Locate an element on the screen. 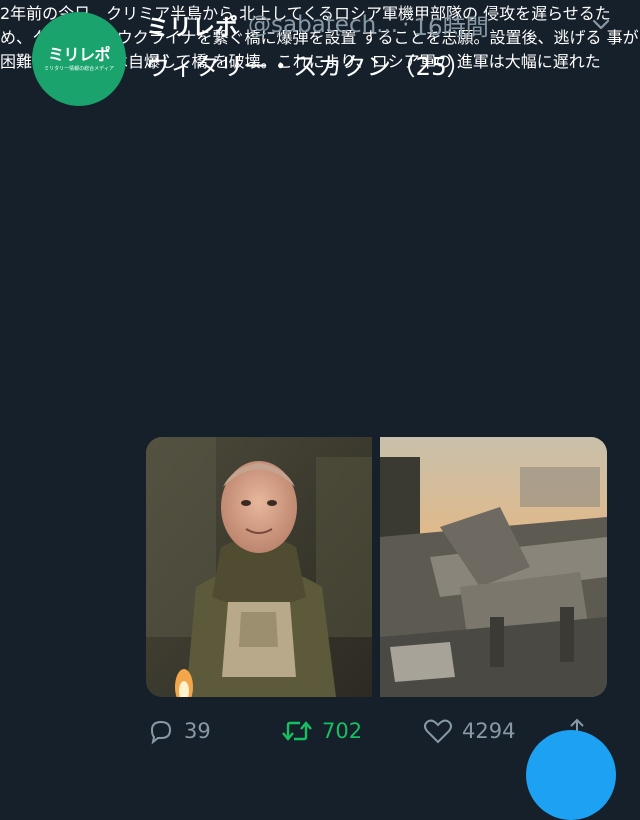 This screenshot has height=820, width=640. avatar: ミリレポ ミリタリー情報の総合メディア is located at coordinates (79, 59).